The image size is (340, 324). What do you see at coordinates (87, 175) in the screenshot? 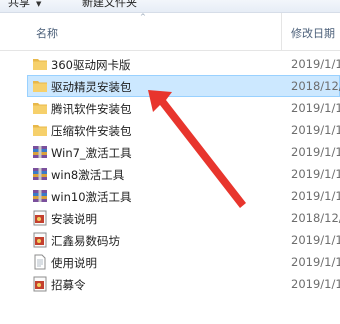
I see `file-name: win8激活工具` at bounding box center [87, 175].